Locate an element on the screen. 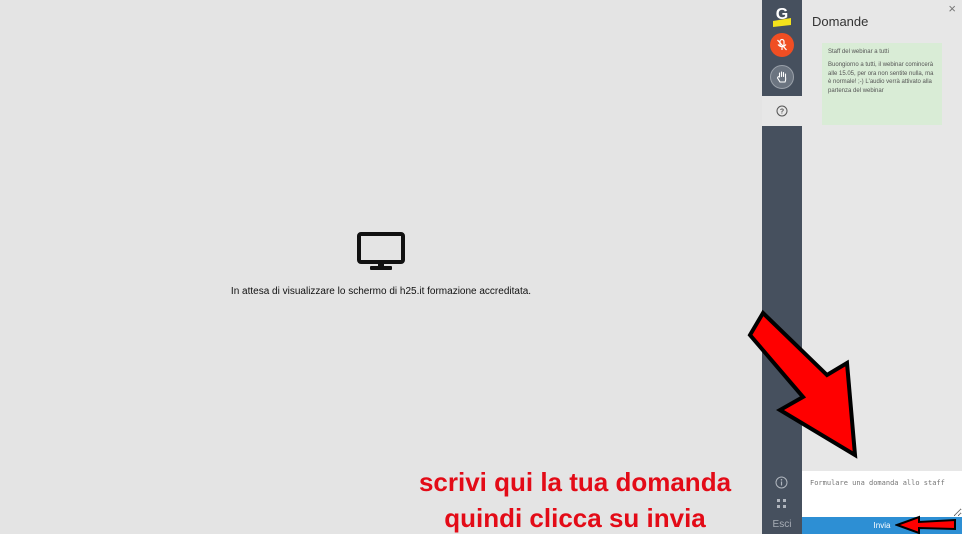 This screenshot has height=534, width=962. annotation-line-1: scrivi qui la tua domanda is located at coordinates (575, 482).